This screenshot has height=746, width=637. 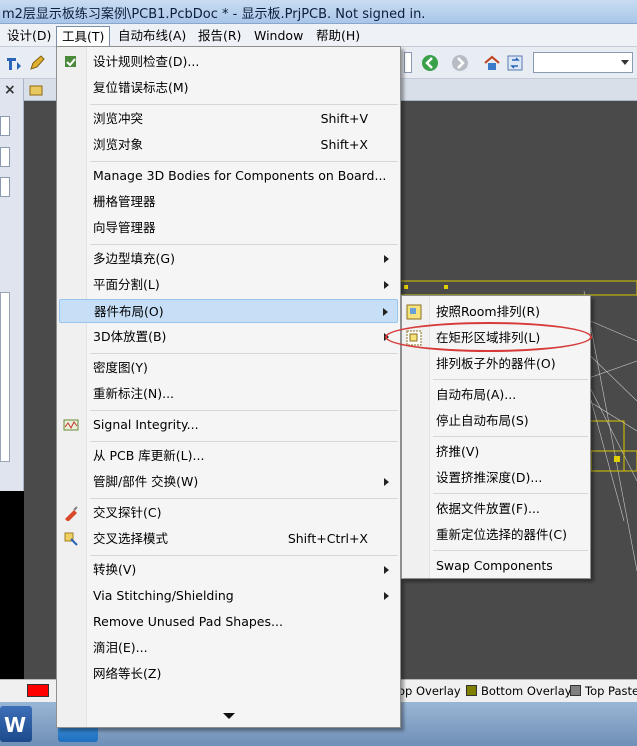 I want to click on forward-icon, so click(x=460, y=63).